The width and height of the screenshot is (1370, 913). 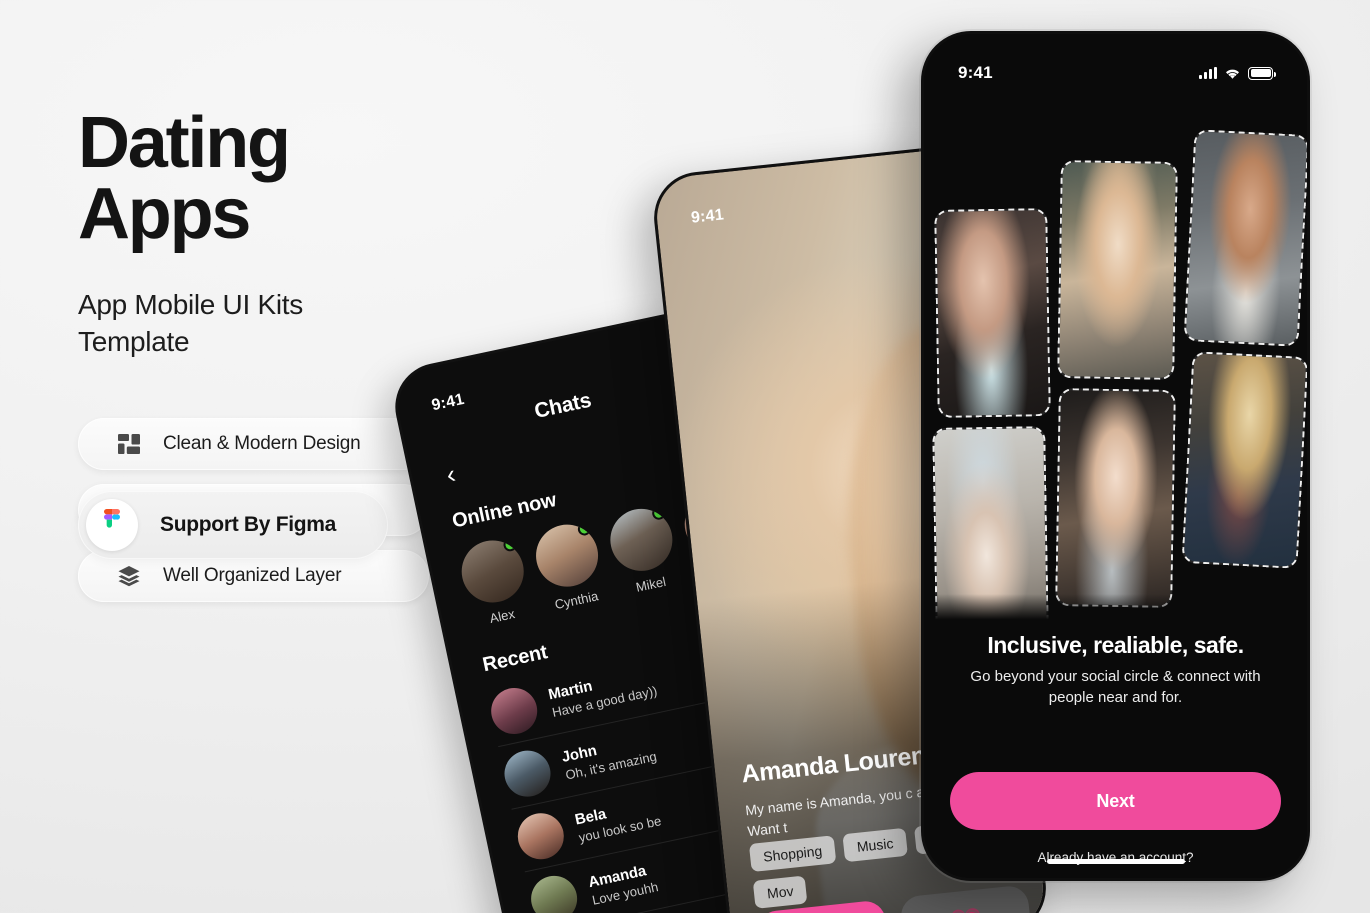 What do you see at coordinates (651, 584) in the screenshot?
I see `online-person-name: Mikel` at bounding box center [651, 584].